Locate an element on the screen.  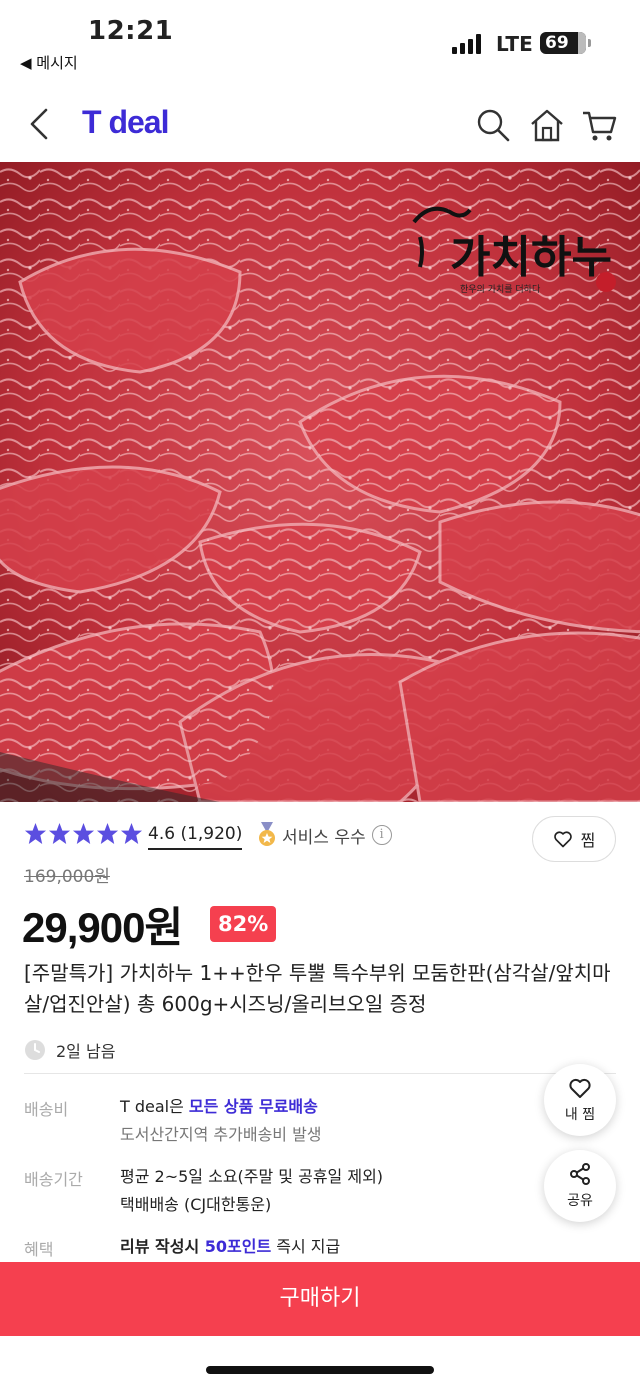
benefit-suffix: 즉시 지급 is located at coordinates (306, 1246).